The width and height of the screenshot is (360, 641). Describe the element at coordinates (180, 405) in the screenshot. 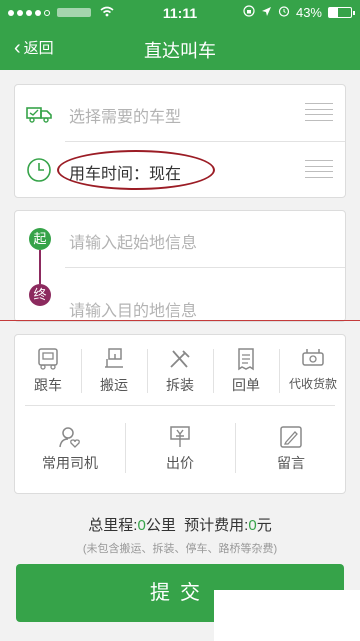

I see `divider` at that location.